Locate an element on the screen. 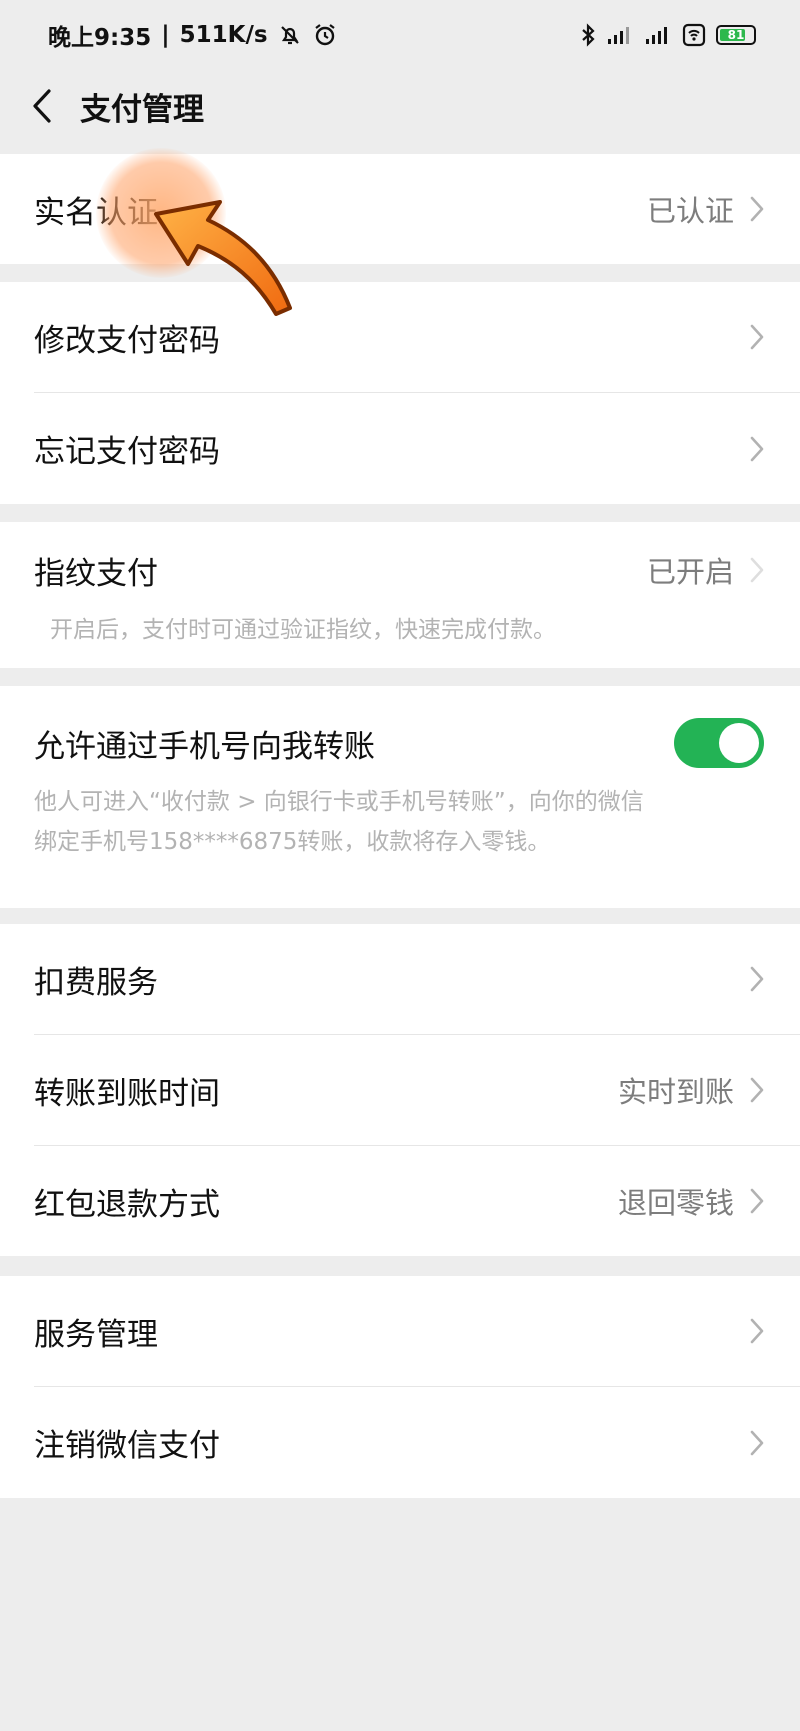  row-realname-verification: 实名认证 已认证 is located at coordinates (400, 209).